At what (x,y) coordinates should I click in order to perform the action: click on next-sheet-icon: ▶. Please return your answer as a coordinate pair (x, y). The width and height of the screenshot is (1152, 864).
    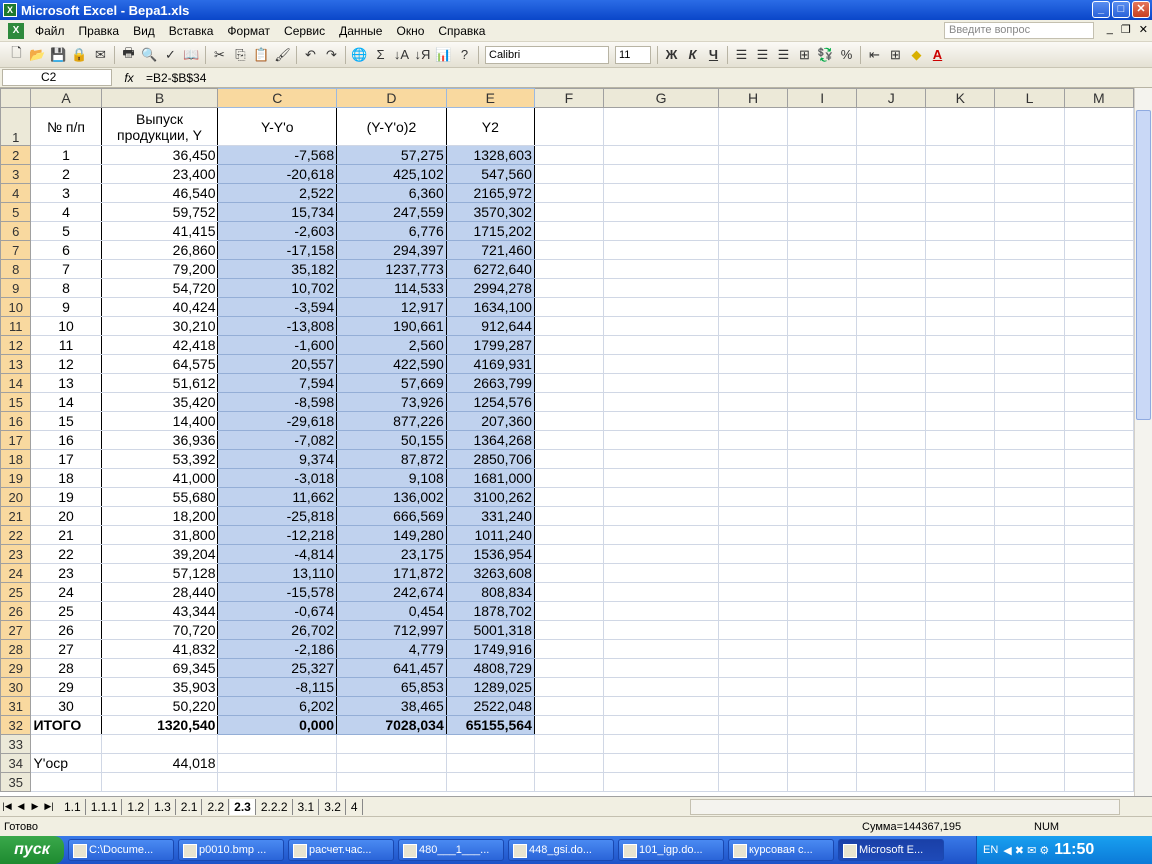
    Looking at the image, I should click on (35, 806).